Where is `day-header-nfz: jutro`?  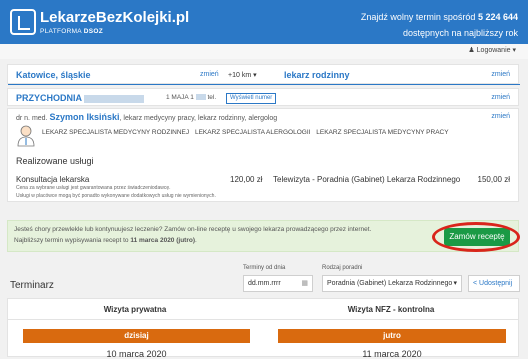
day-header-nfz: jutro is located at coordinates (392, 336).